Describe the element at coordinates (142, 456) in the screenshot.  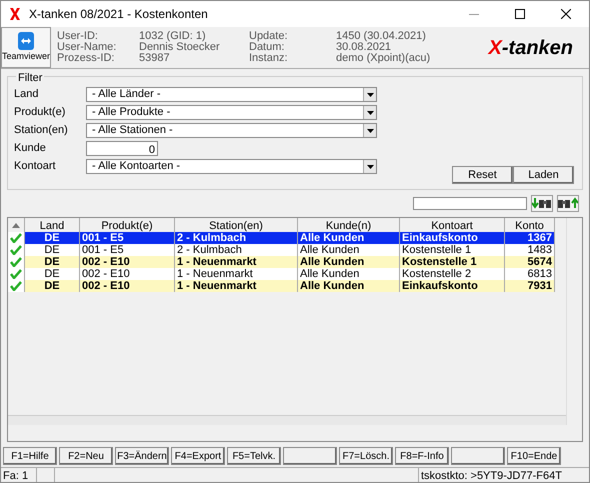
I see `function-key-button: F3=Ändern` at that location.